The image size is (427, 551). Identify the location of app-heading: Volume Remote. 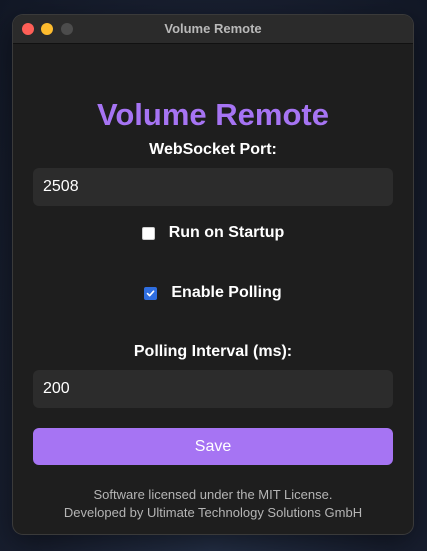
(213, 114).